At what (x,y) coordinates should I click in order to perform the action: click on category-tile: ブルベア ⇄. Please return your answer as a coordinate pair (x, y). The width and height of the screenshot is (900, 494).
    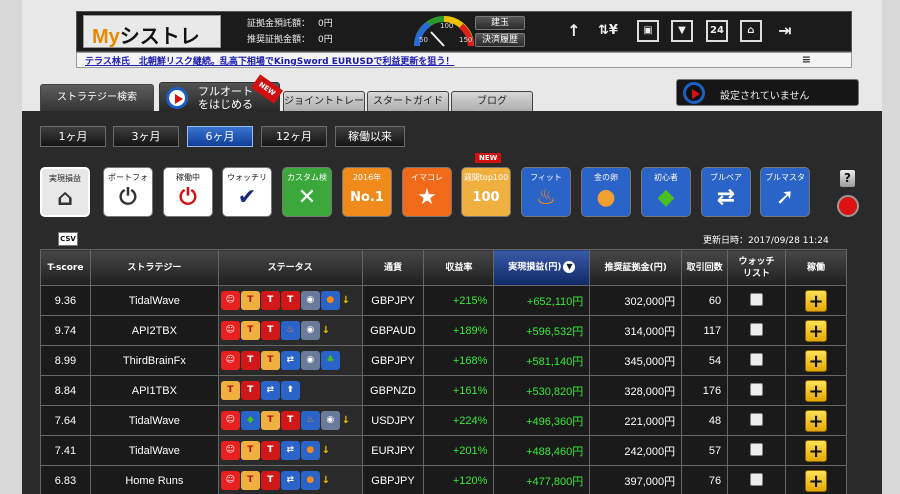
    Looking at the image, I should click on (726, 192).